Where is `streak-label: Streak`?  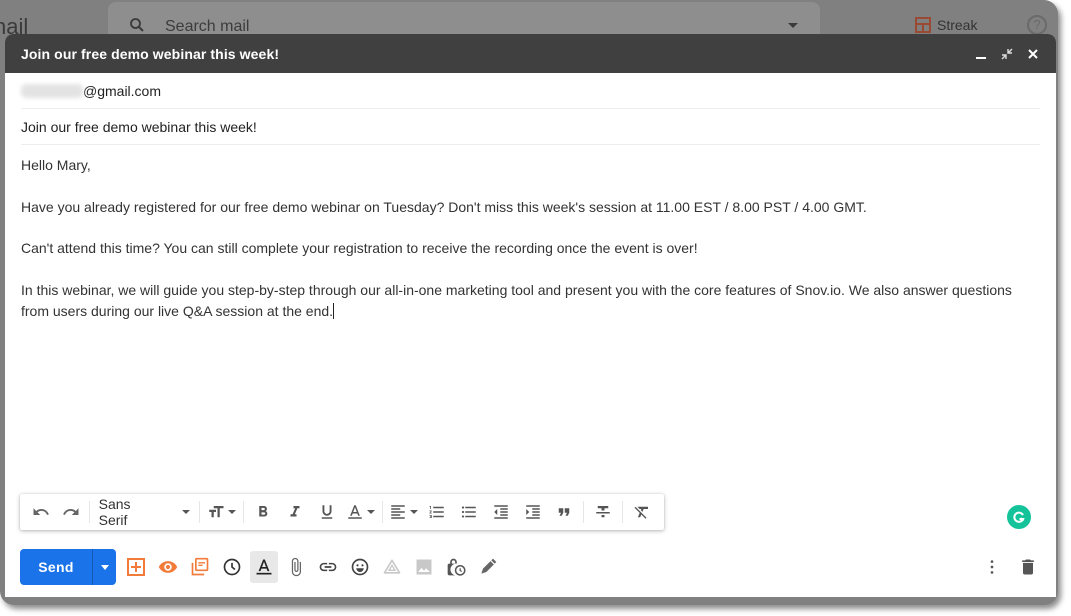
streak-label: Streak is located at coordinates (957, 25).